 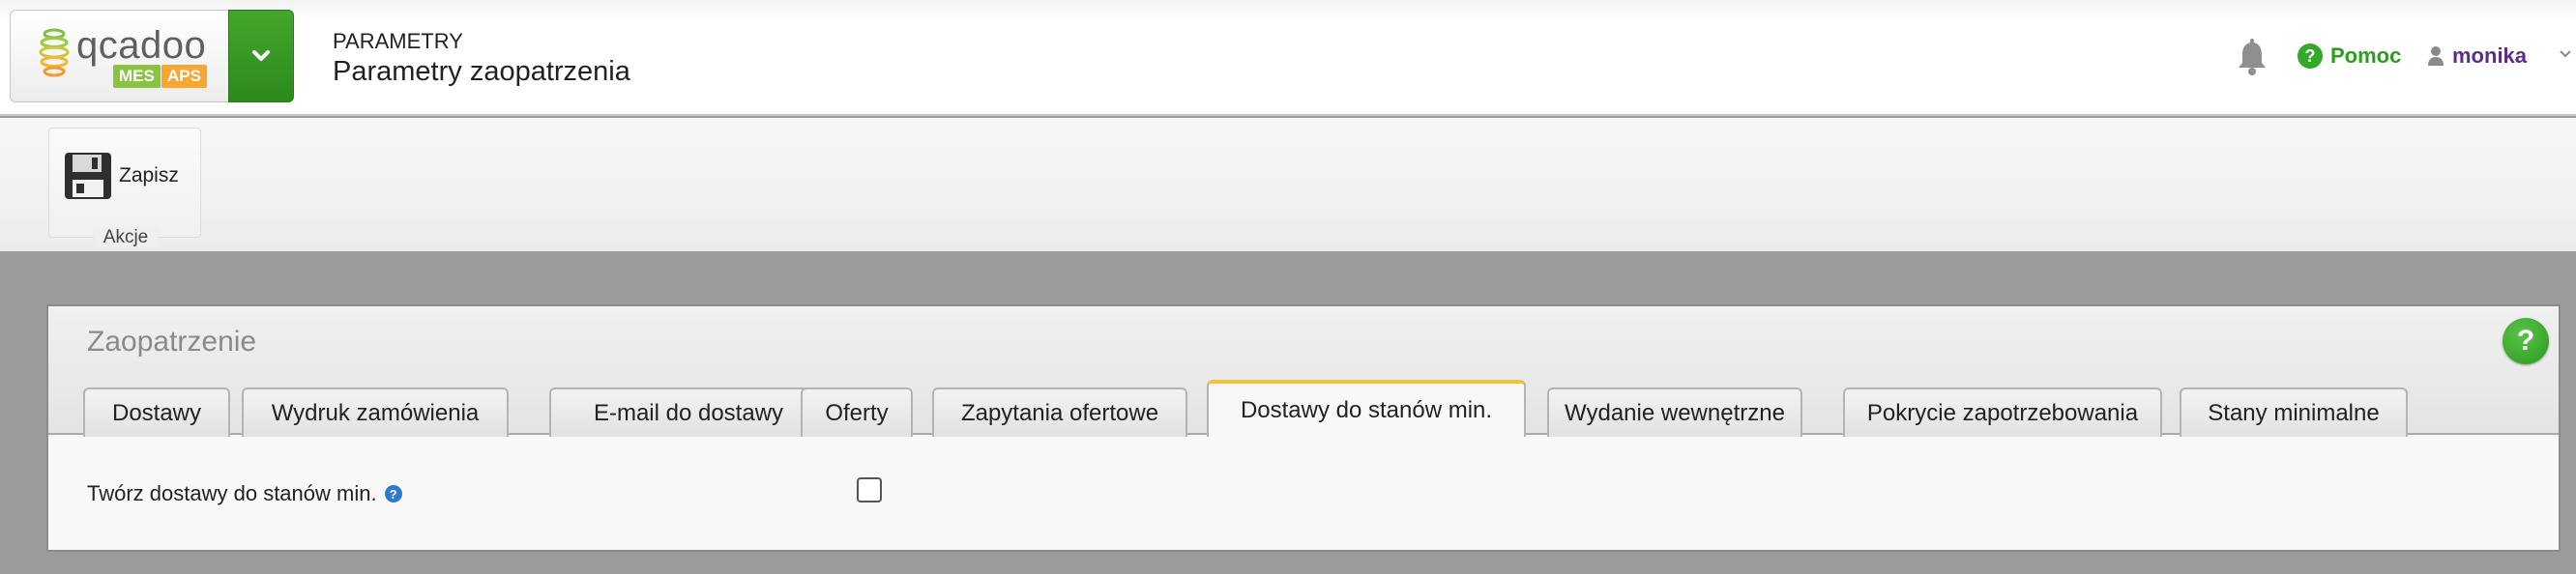 What do you see at coordinates (398, 41) in the screenshot?
I see `page-section: PARAMETRY` at bounding box center [398, 41].